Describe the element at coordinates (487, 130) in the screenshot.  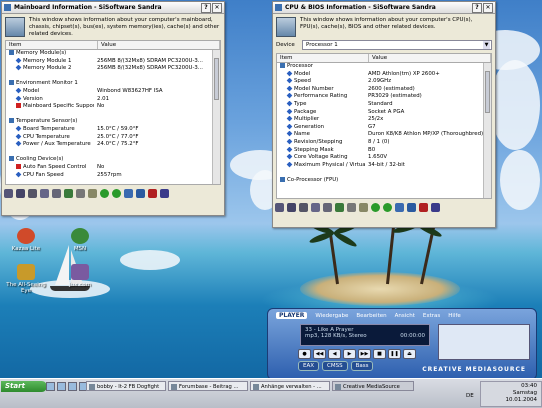
I see `vertical-scrollbar` at that location.